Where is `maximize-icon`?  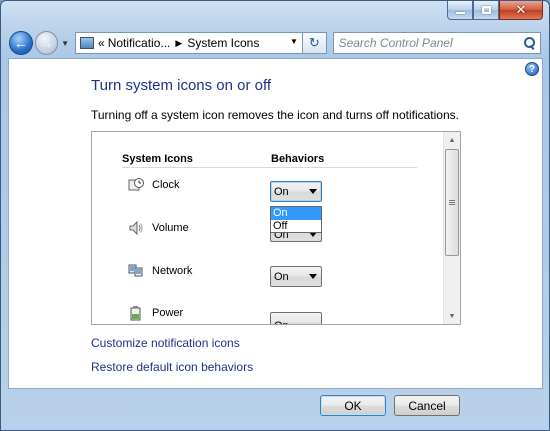
maximize-icon is located at coordinates (486, 10).